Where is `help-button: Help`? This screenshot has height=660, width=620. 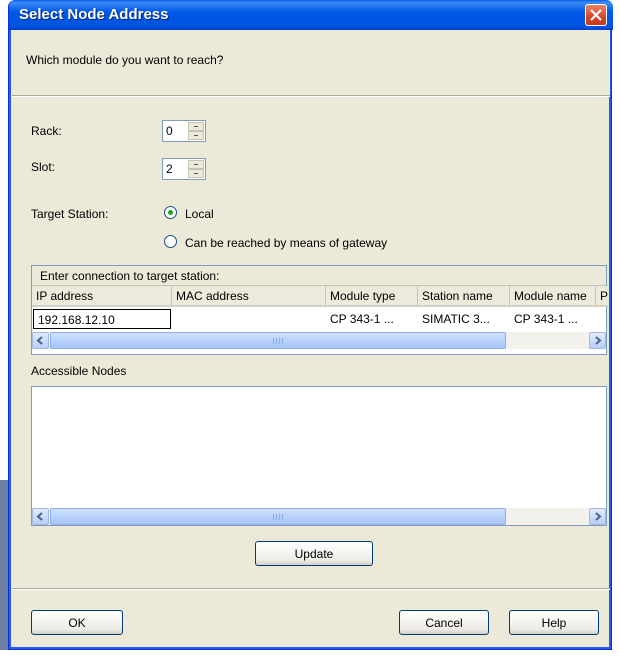
help-button: Help is located at coordinates (554, 622).